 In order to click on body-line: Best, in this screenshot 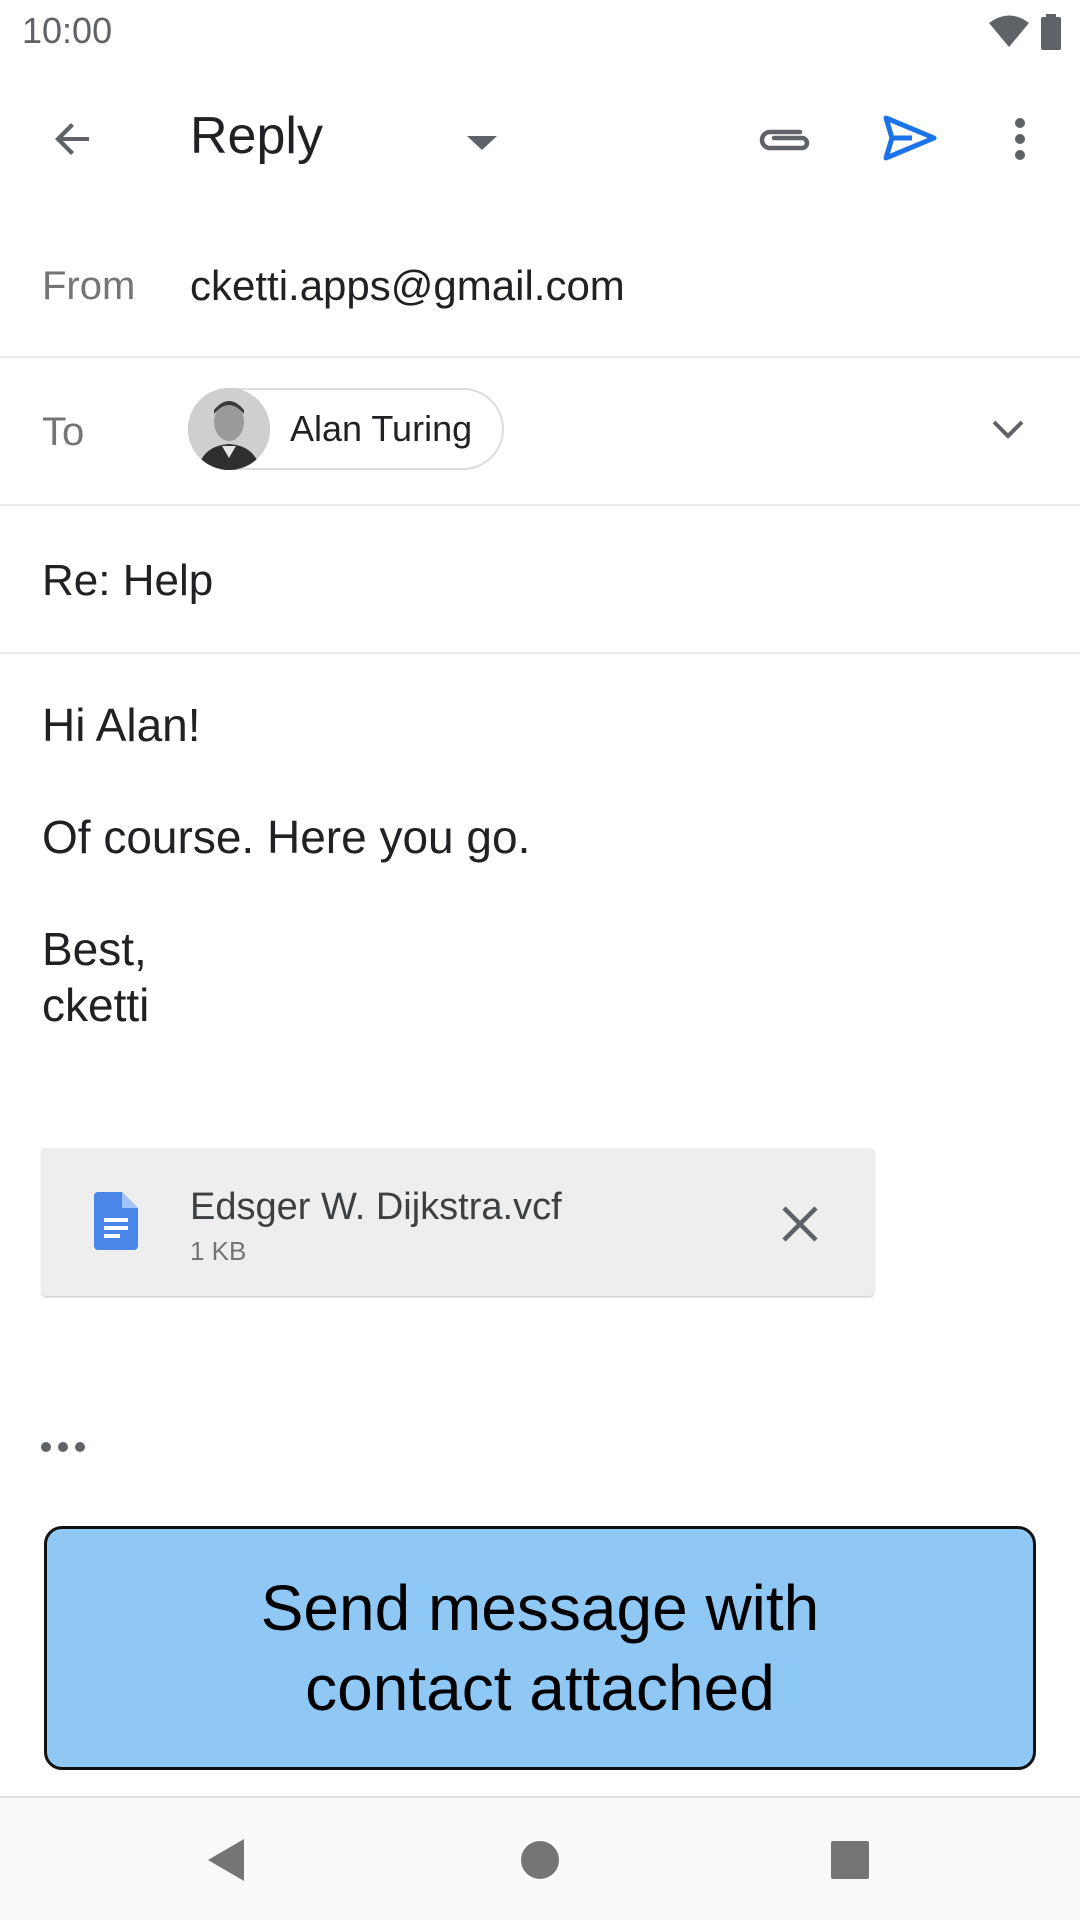, I will do `click(94, 949)`.